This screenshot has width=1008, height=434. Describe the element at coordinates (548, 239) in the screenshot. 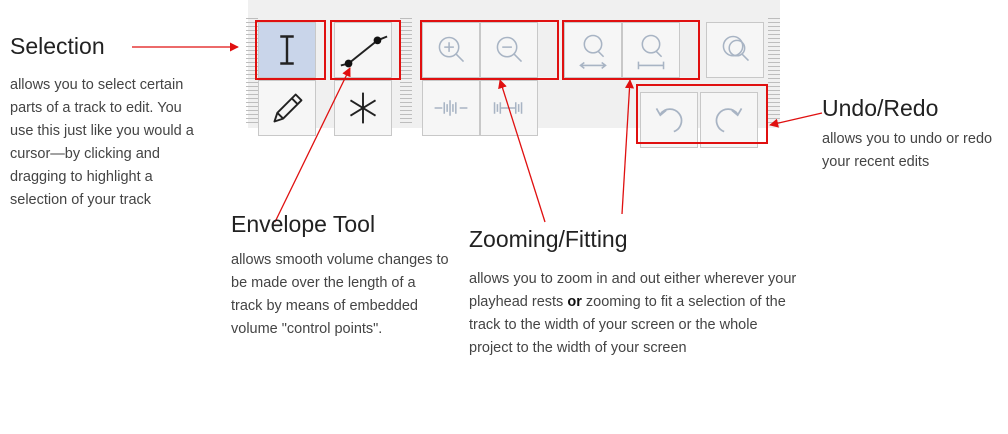

I see `zoom-title: Zooming/Fitting` at that location.